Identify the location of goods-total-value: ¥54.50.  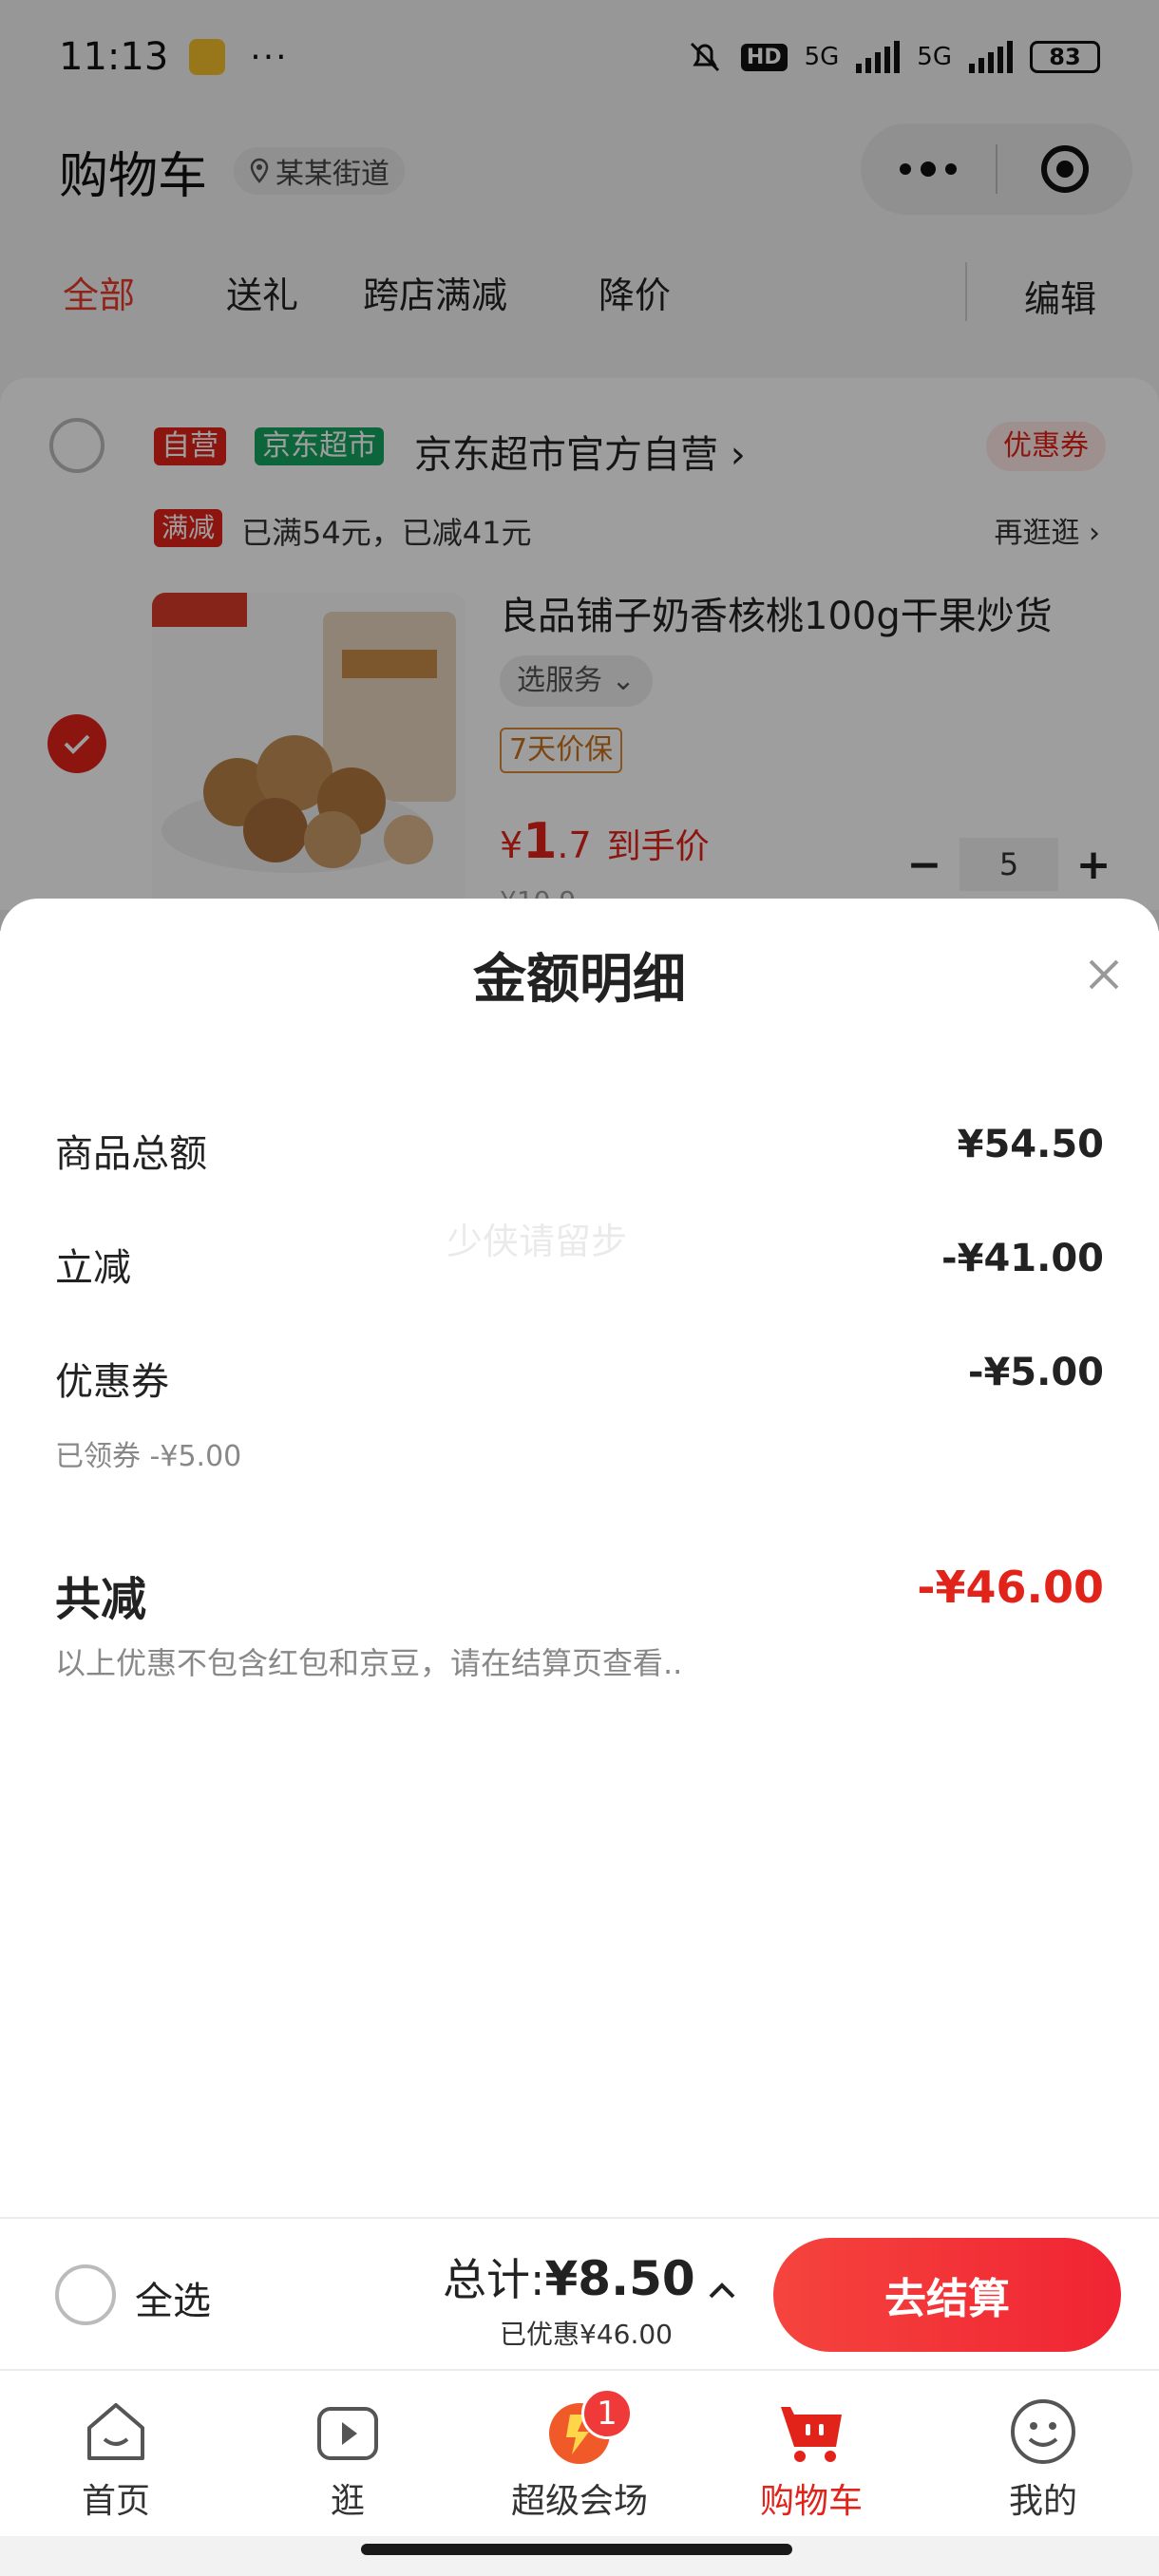
(1030, 1144).